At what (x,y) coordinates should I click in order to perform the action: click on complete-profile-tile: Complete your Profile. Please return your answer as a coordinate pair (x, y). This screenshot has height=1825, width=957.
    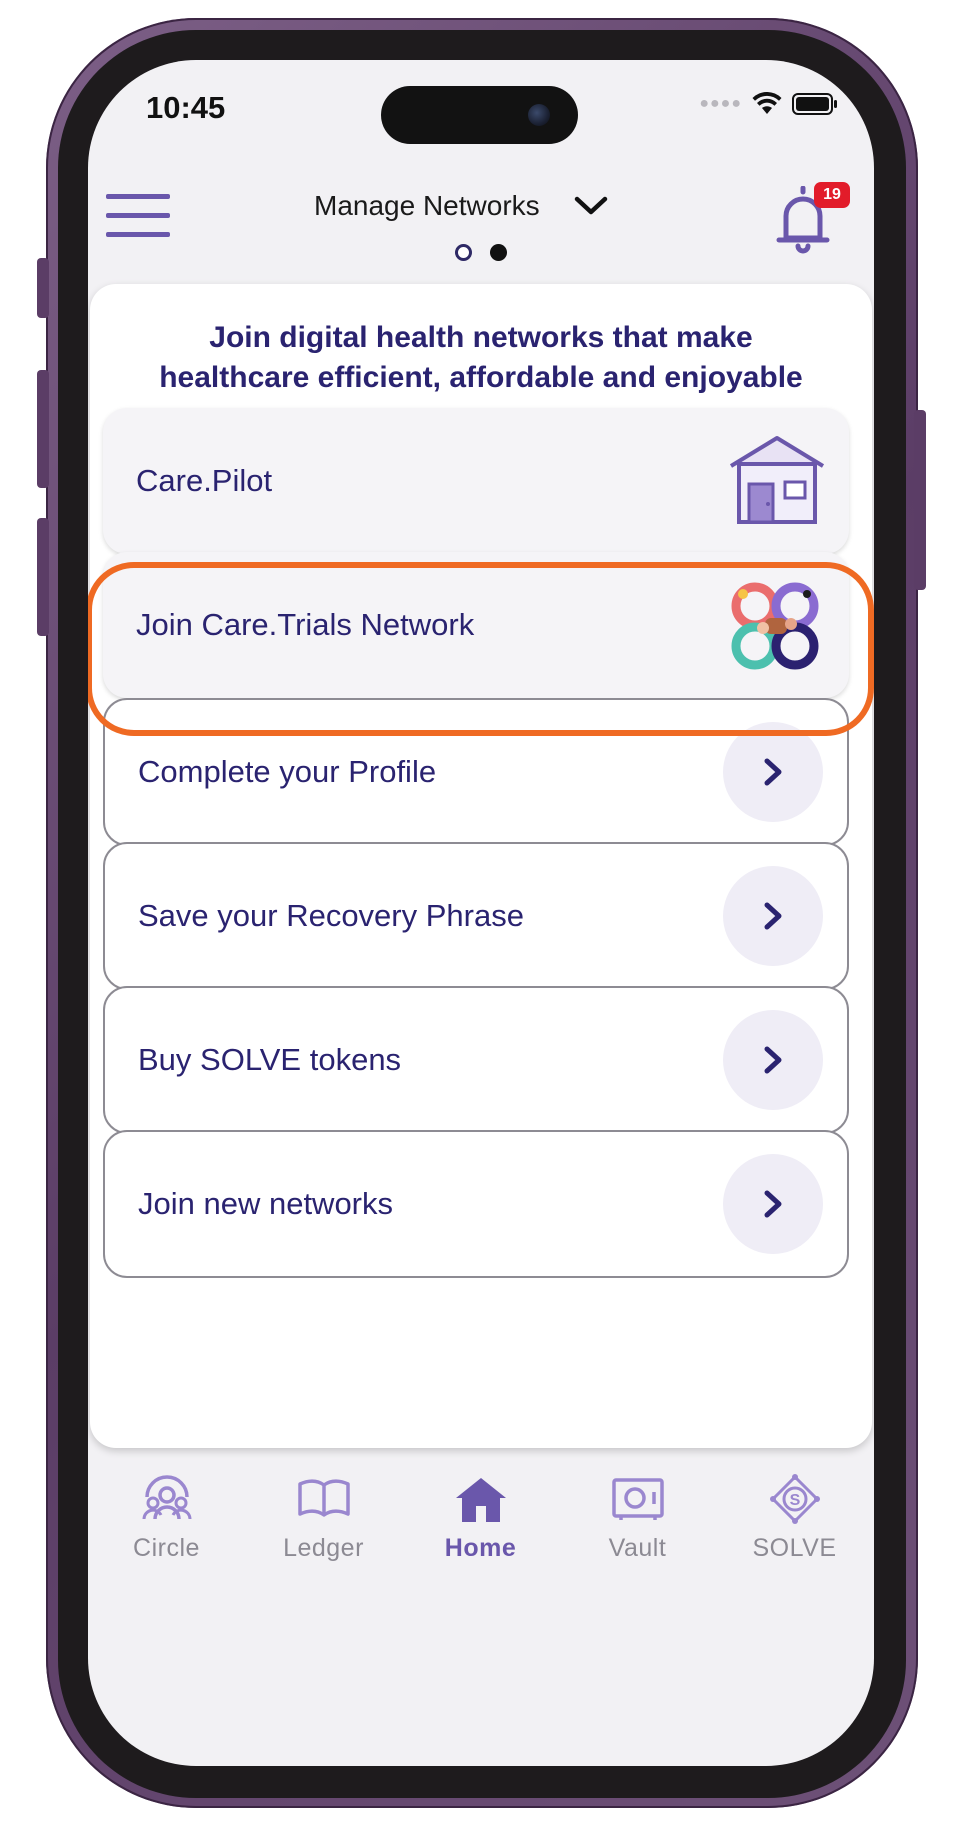
    Looking at the image, I should click on (476, 772).